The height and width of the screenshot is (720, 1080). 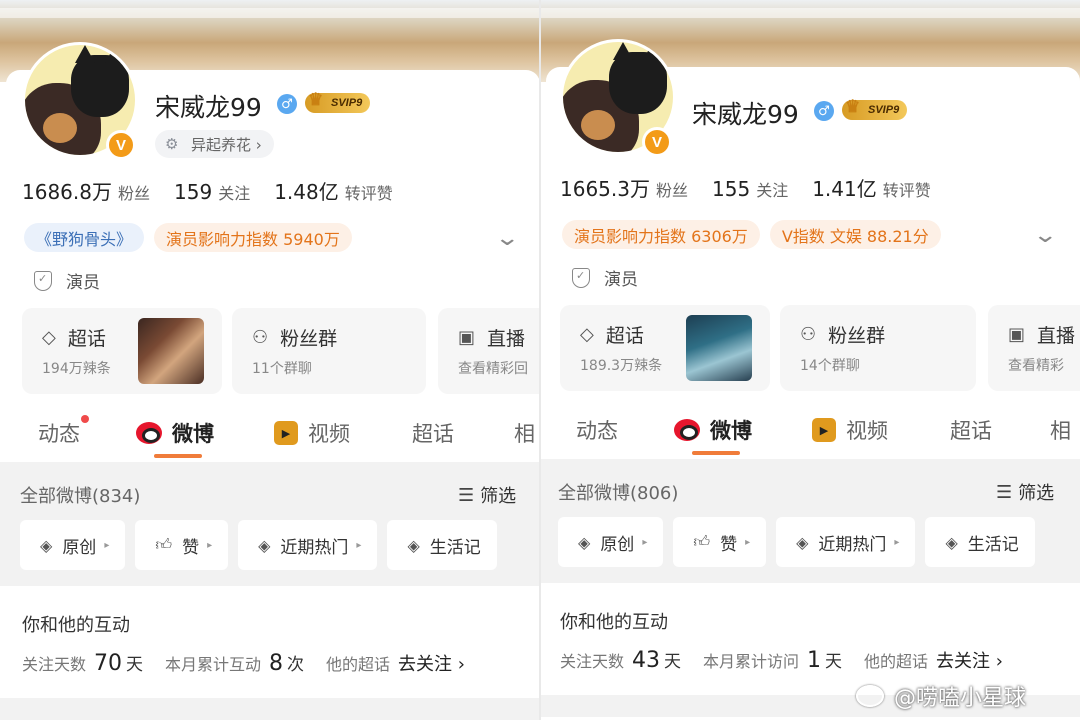 What do you see at coordinates (466, 495) in the screenshot?
I see `sort-filter-icon: ☰` at bounding box center [466, 495].